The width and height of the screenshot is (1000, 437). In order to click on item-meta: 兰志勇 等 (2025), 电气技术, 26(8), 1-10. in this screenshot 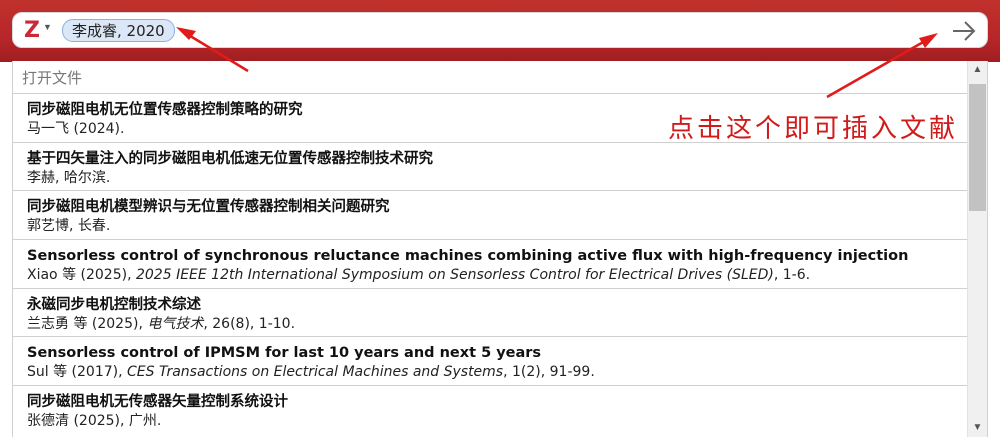, I will do `click(497, 324)`.